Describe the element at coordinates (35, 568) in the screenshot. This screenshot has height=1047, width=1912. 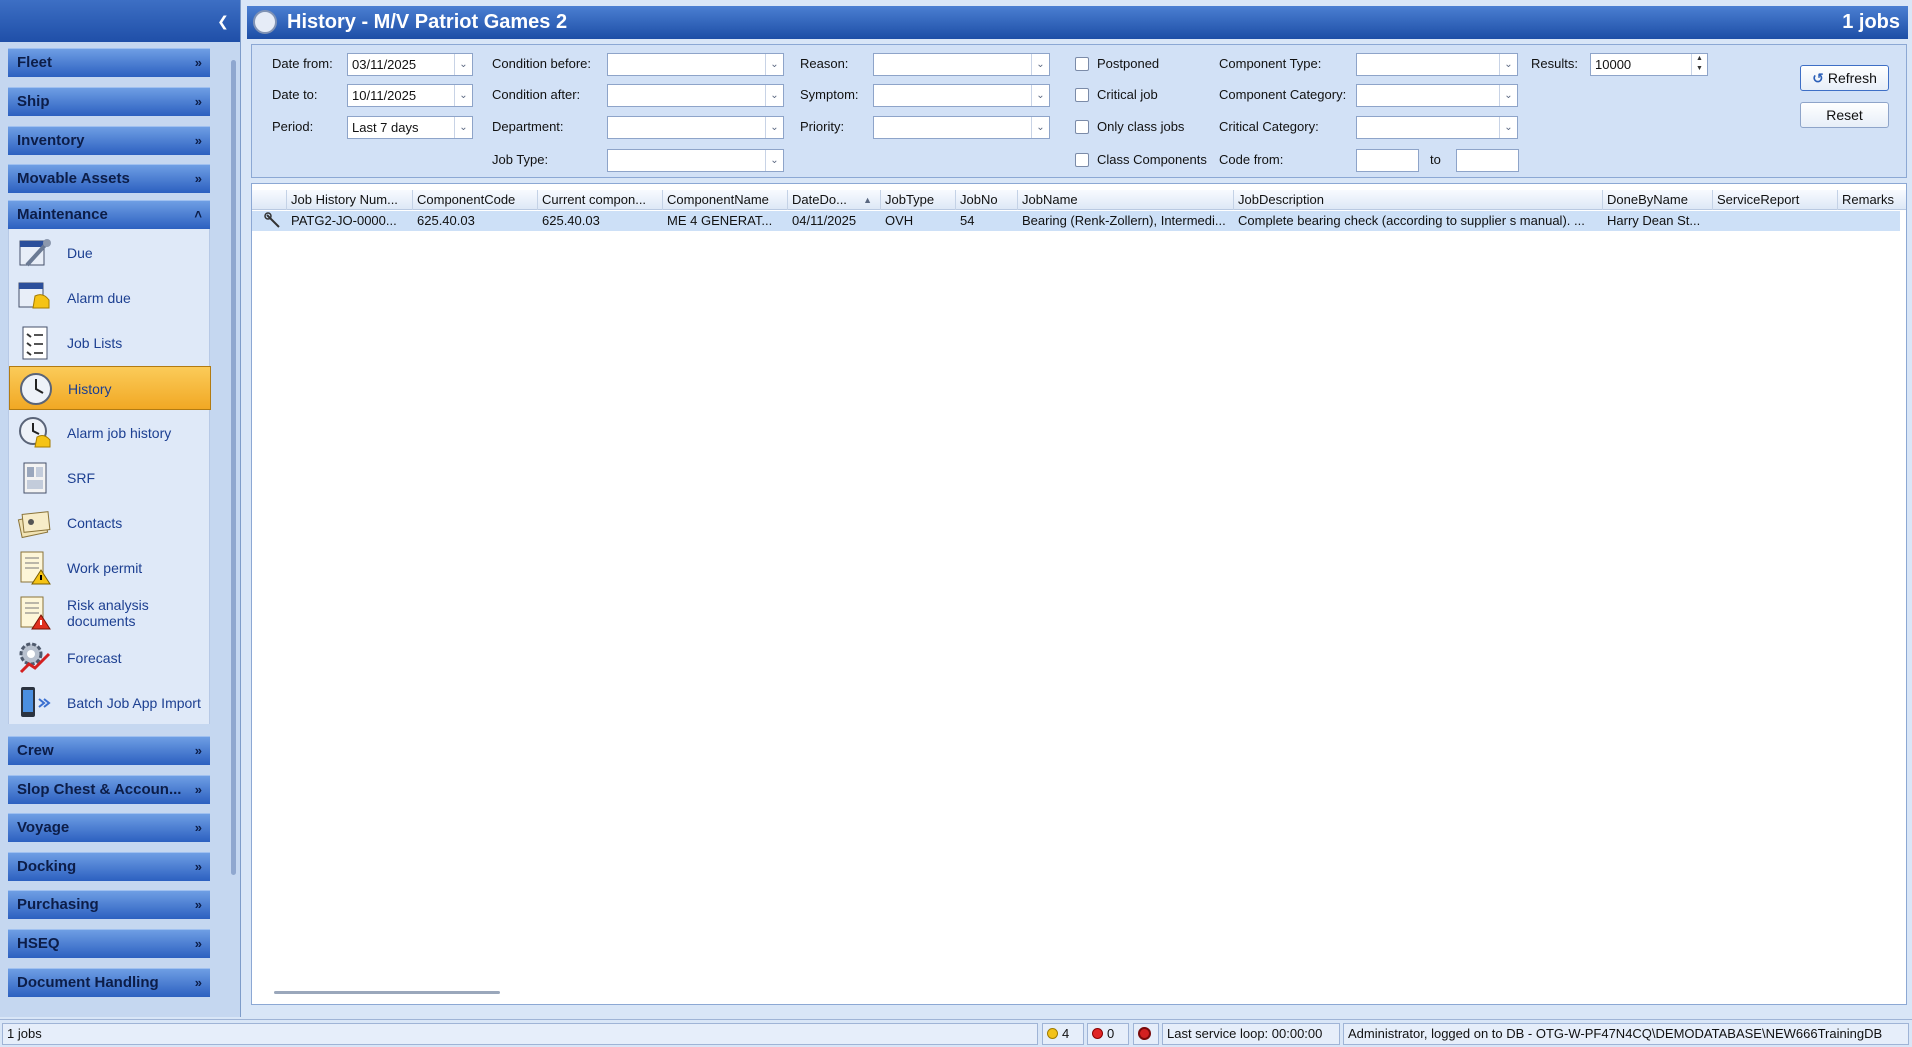
I see `permit-warning-icon` at that location.